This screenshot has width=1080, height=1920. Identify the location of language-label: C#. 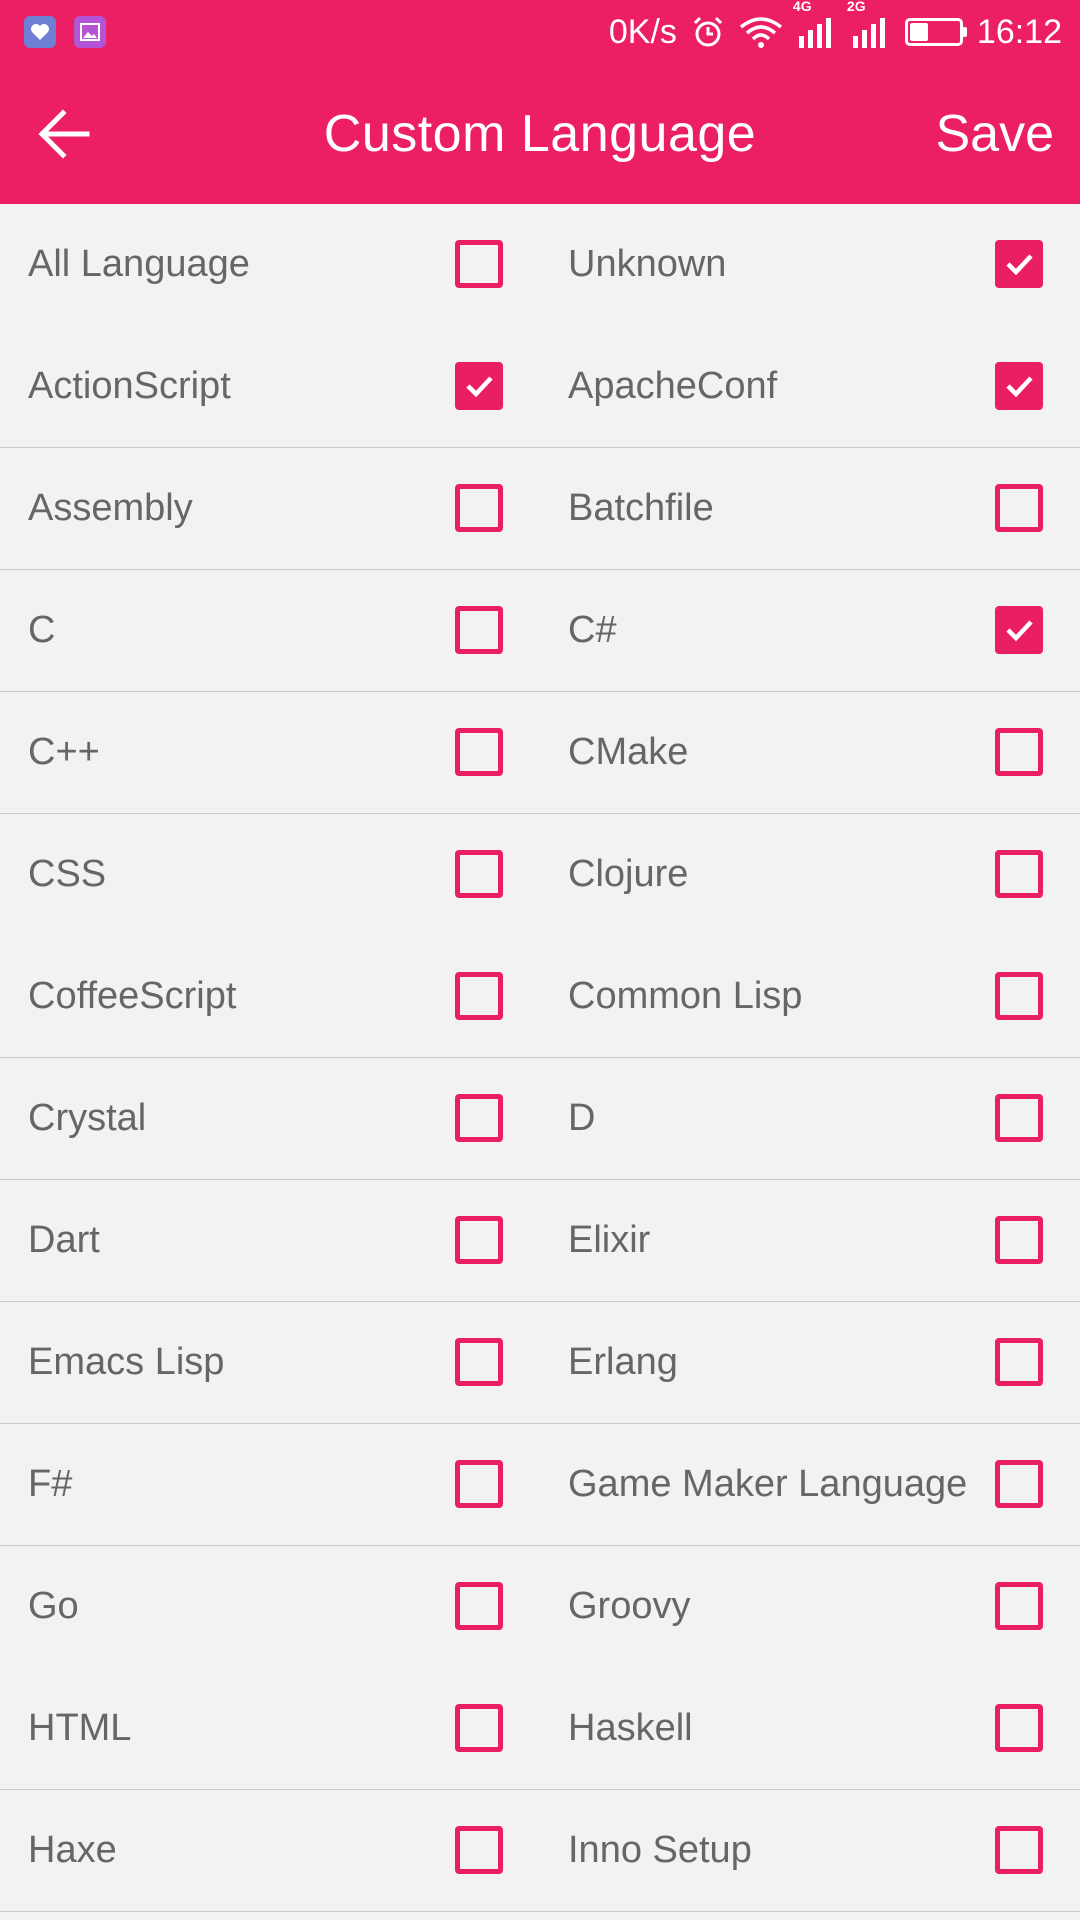
(592, 630).